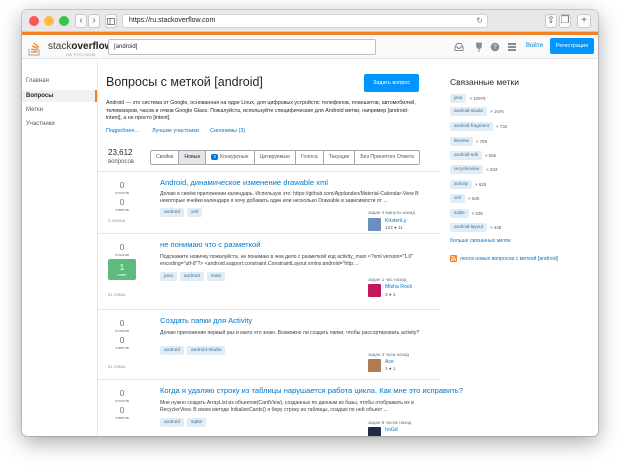 Image resolution: width=620 pixels, height=472 pixels. What do you see at coordinates (469, 111) in the screenshot?
I see `related-tag-link: android-studio` at bounding box center [469, 111].